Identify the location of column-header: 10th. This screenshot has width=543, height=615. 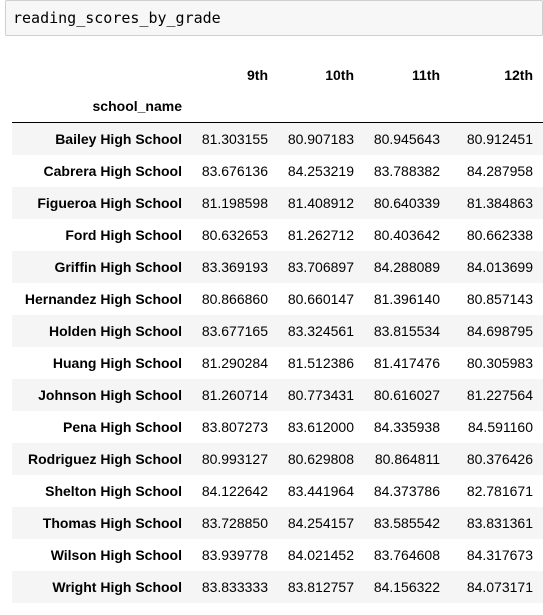
(339, 75).